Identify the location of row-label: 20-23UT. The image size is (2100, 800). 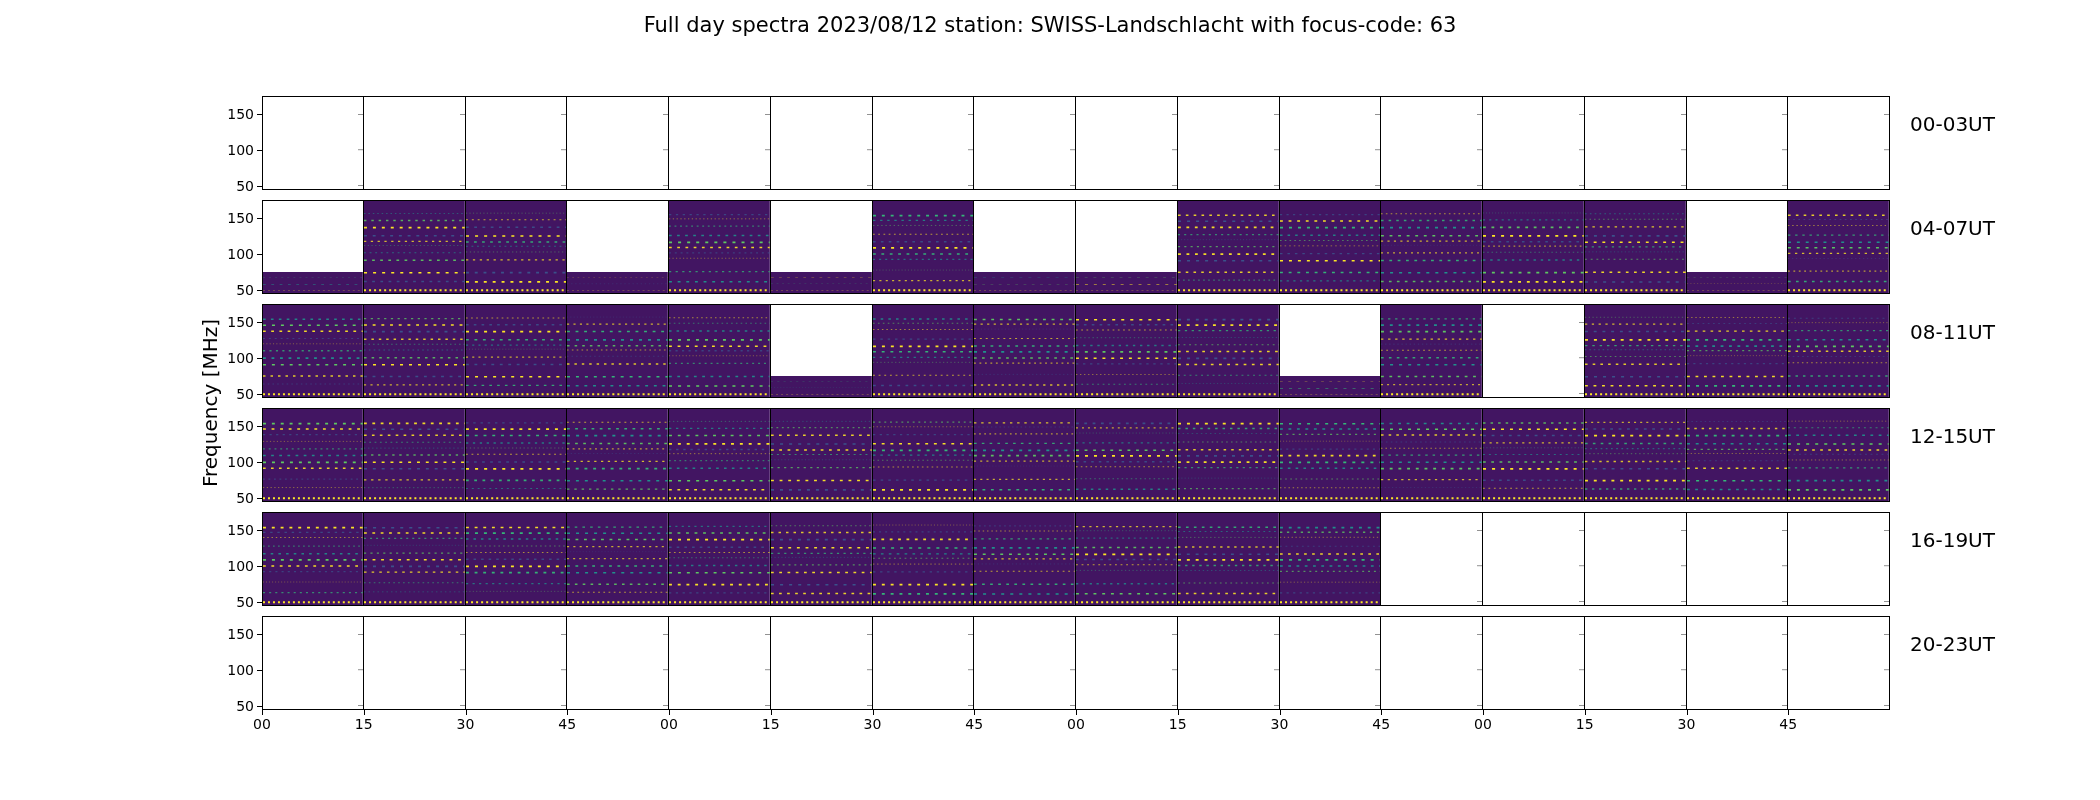
(1952, 644).